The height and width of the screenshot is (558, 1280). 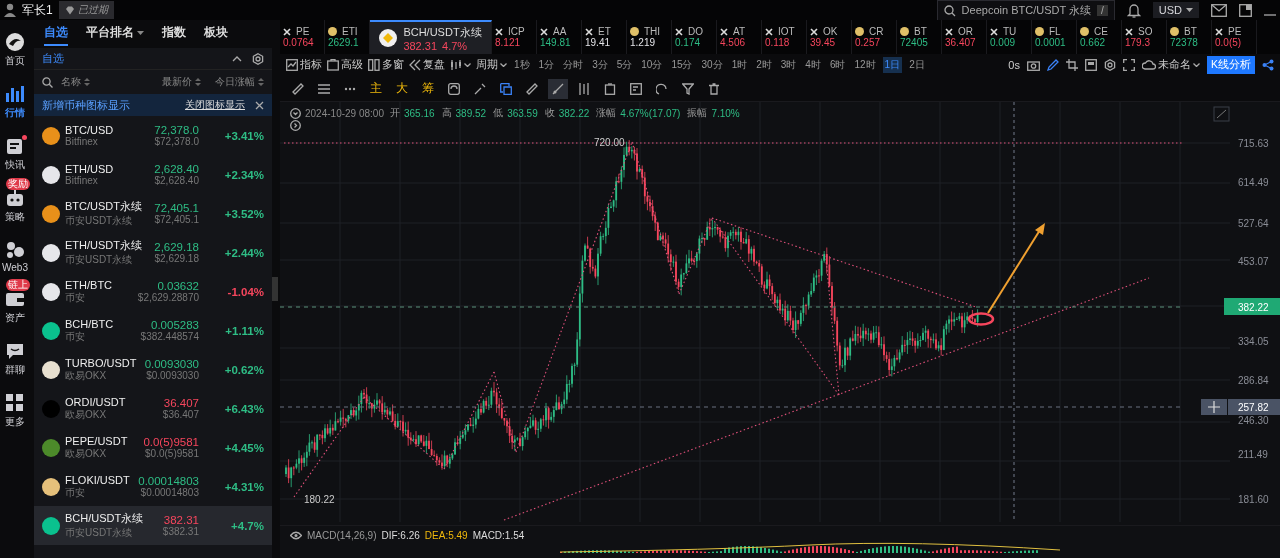 I want to click on watchlist-row: ETH/BTC 币安 0.03632 $2,629.28870 -1.04%, so click(x=153, y=291).